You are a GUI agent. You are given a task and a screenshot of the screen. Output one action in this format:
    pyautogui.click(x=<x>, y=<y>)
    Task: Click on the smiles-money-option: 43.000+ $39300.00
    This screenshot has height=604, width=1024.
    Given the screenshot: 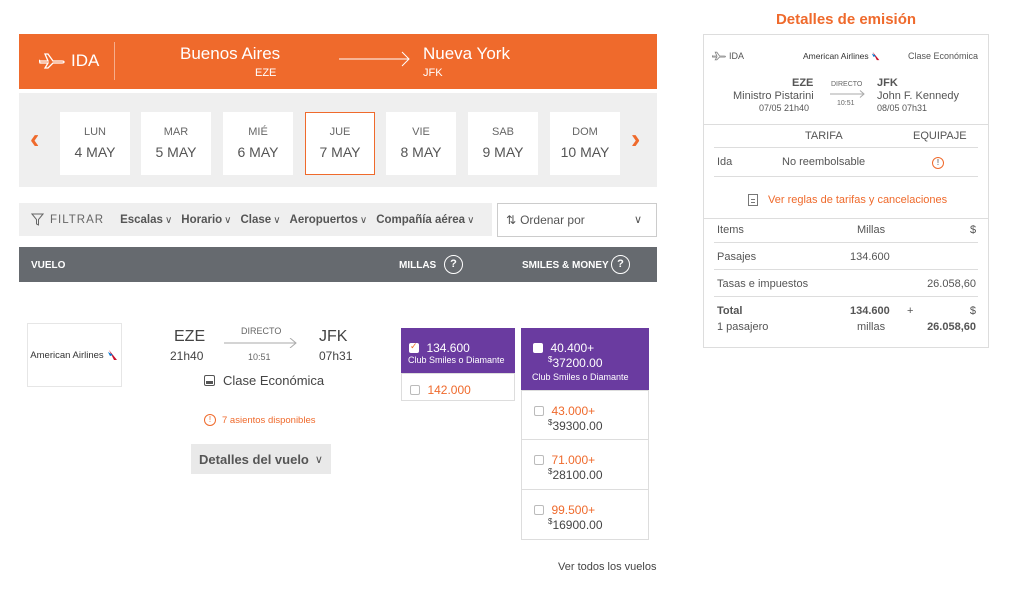 What is the action you would take?
    pyautogui.click(x=585, y=415)
    